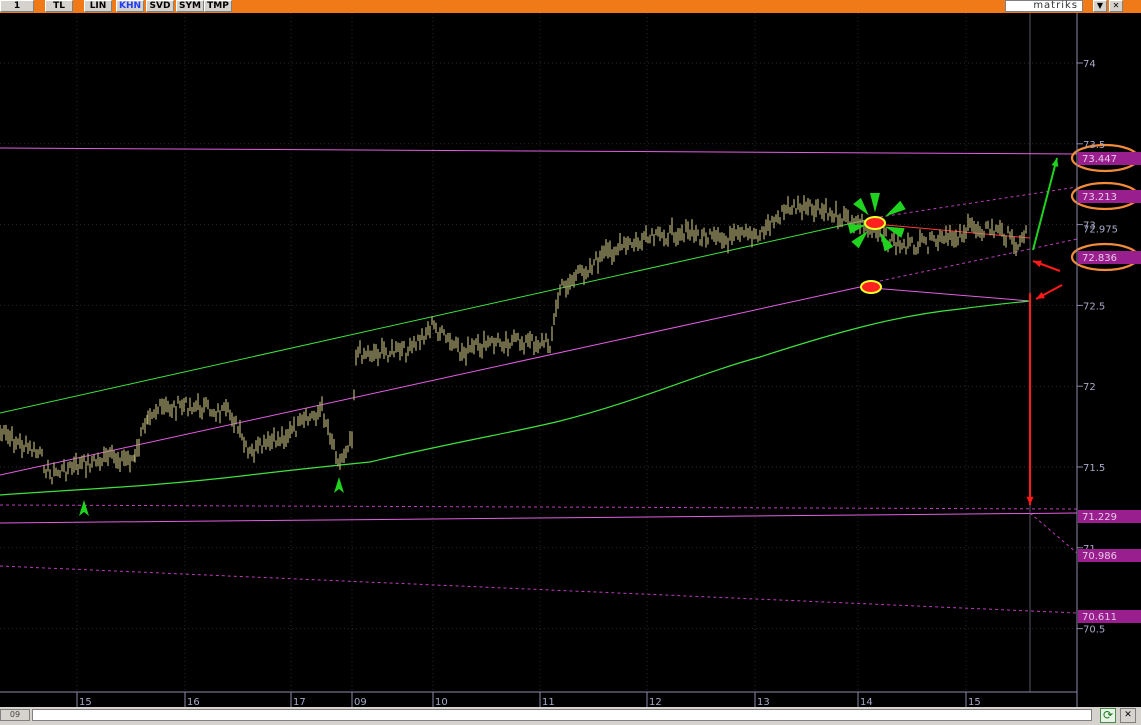 Image resolution: width=1141 pixels, height=725 pixels. What do you see at coordinates (1089, 387) in the screenshot?
I see `y-tick-label: 72` at bounding box center [1089, 387].